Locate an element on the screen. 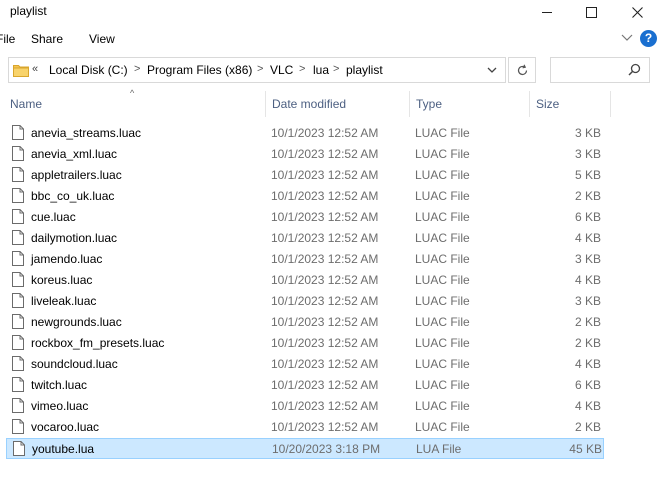  breadcrumb-playlist: playlist is located at coordinates (364, 70).